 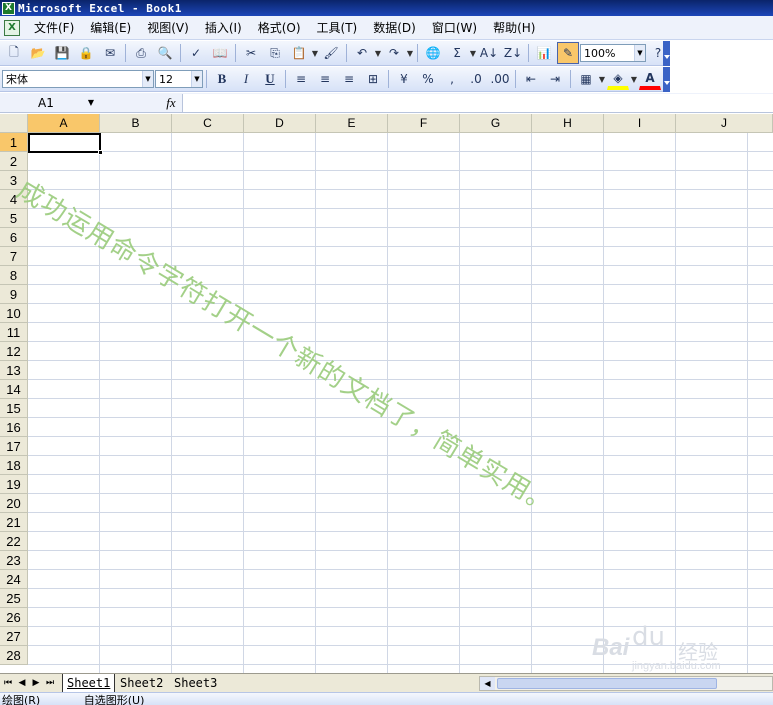 I want to click on column-header-a: A, so click(x=64, y=123).